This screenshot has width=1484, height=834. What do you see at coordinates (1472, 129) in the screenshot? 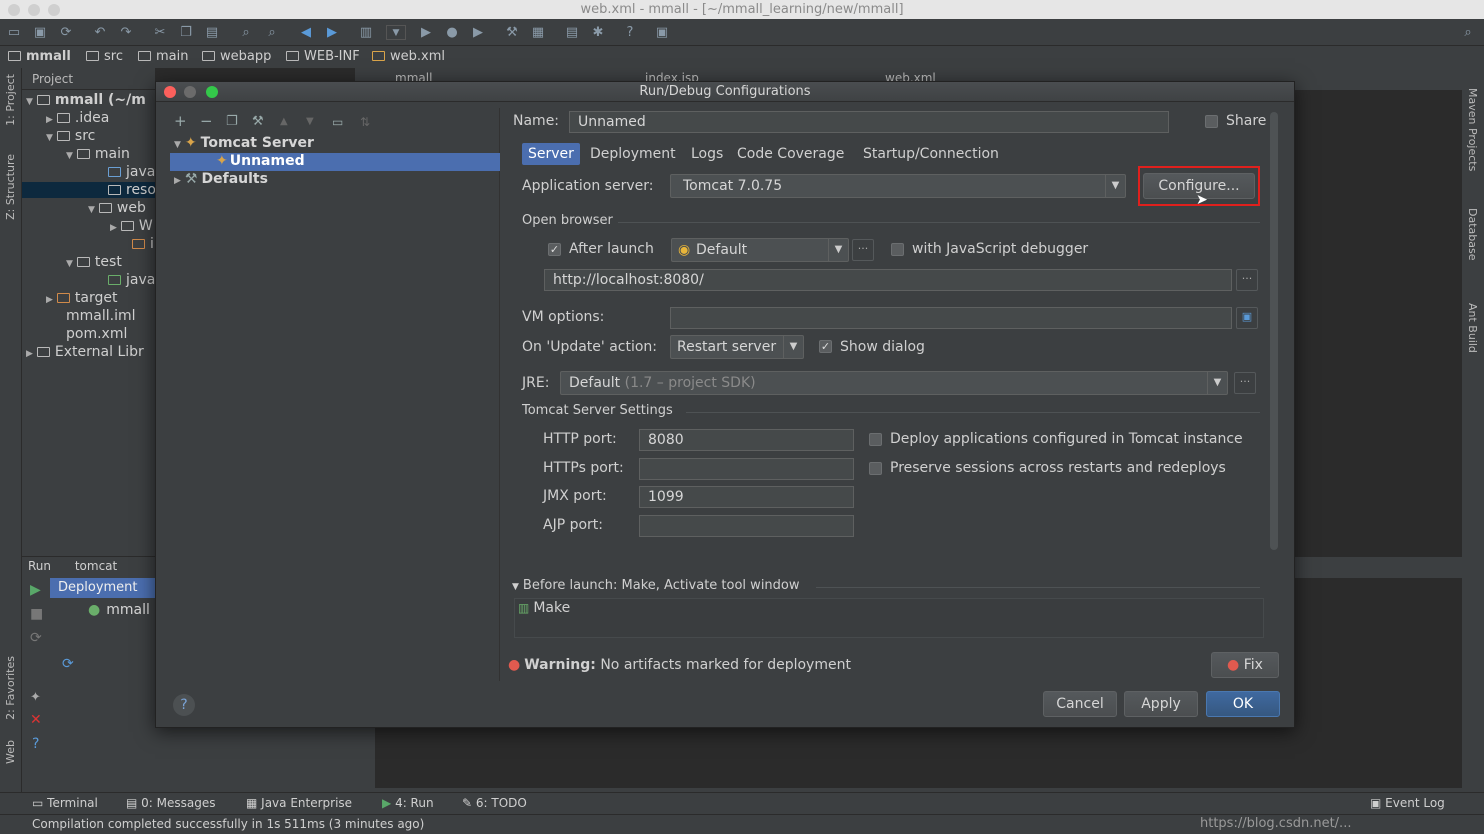
I see `maven-tool-button: Maven Projects` at bounding box center [1472, 129].